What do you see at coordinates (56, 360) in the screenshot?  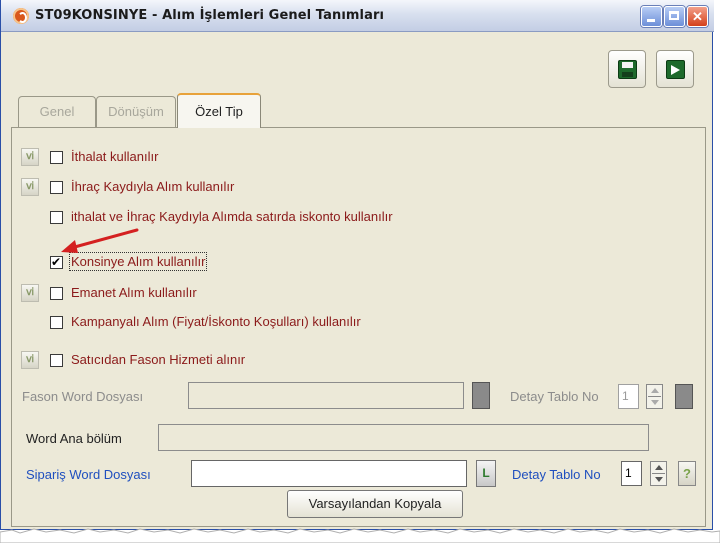 I see `fason-hizmeti-checkbox` at bounding box center [56, 360].